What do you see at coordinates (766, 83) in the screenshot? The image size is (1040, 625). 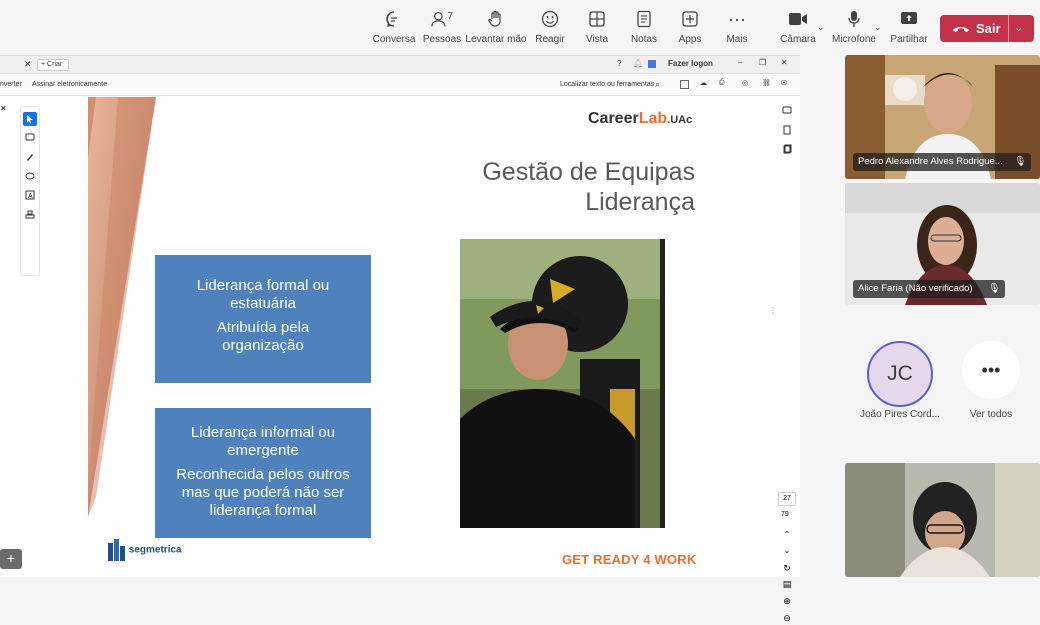 I see `link-icon: ⛓︎` at bounding box center [766, 83].